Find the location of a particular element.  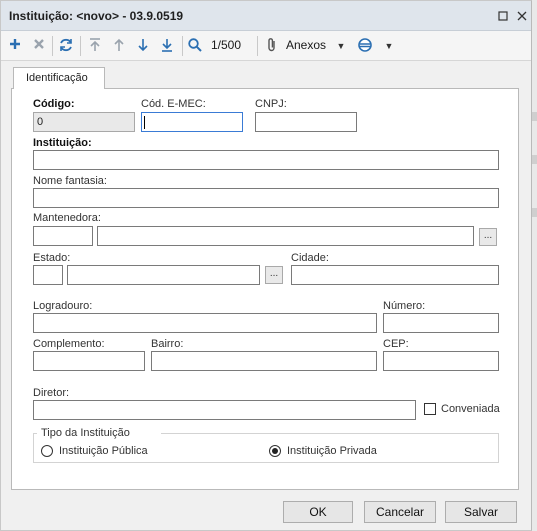

arrow-top-icon is located at coordinates (95, 46).